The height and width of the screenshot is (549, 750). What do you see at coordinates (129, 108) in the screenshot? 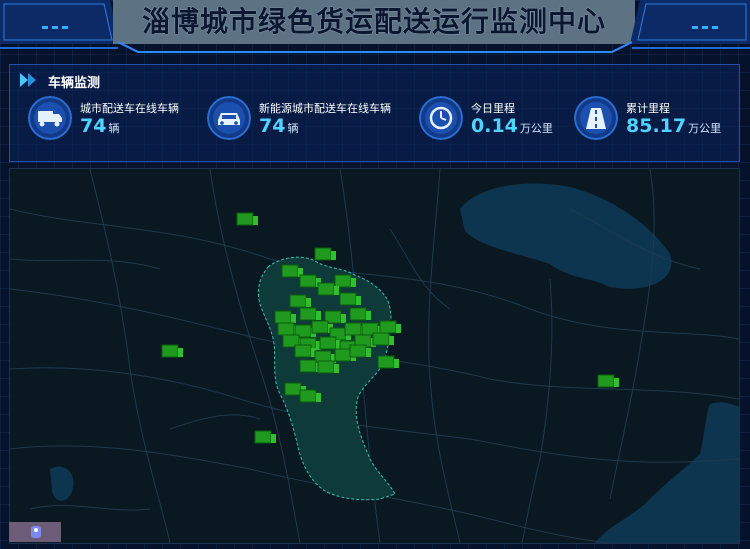
I see `stat-label: 城市配送车在线车辆` at bounding box center [129, 108].